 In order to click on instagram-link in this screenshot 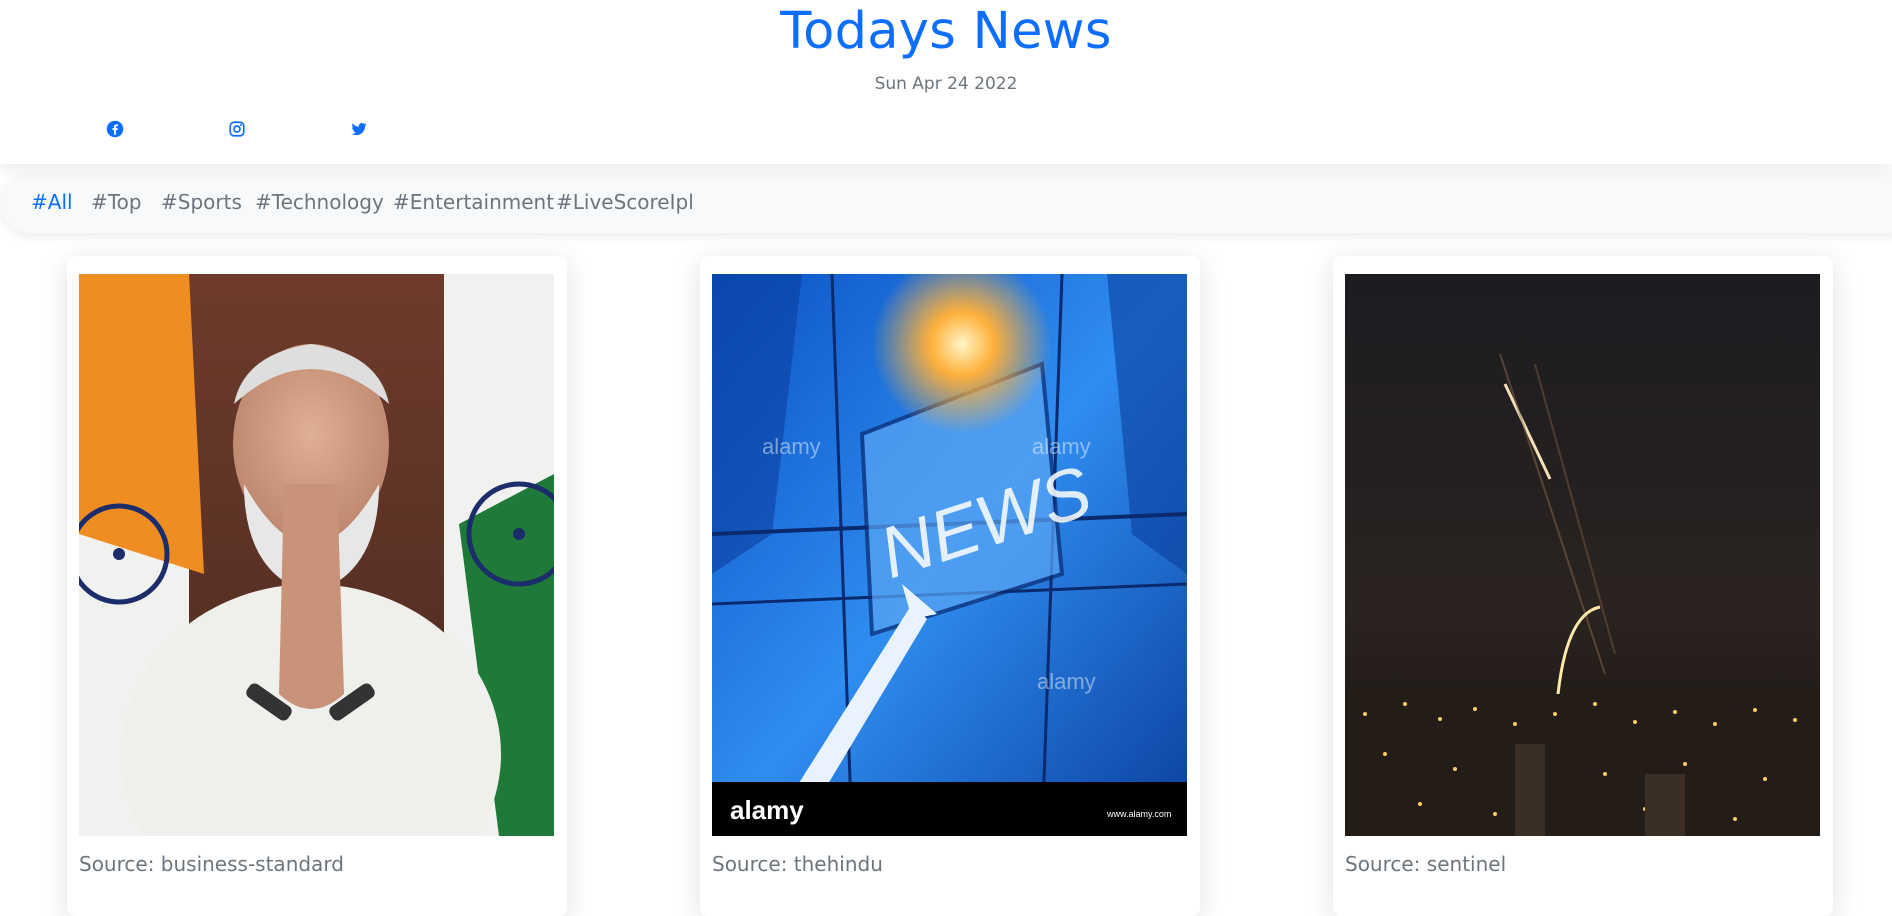, I will do `click(237, 129)`.